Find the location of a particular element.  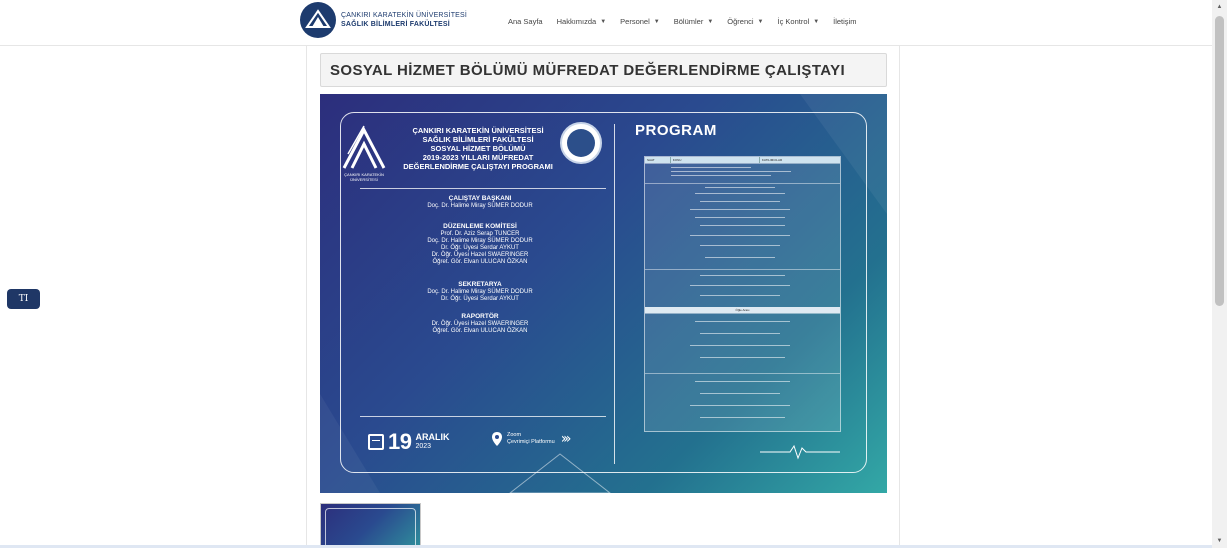

nav-ana-sayfa: Ana Sayfa is located at coordinates (525, 21).